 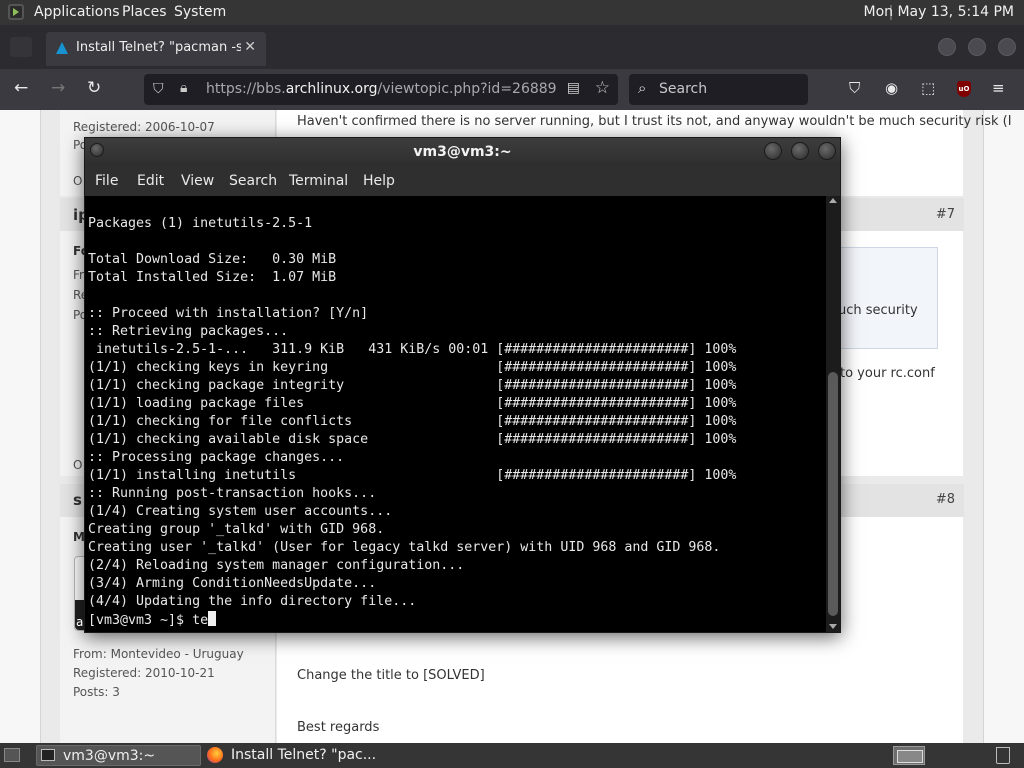 I want to click on browser-tab-strip: Install Telnet? "pacman -s te ✕, so click(x=512, y=47).